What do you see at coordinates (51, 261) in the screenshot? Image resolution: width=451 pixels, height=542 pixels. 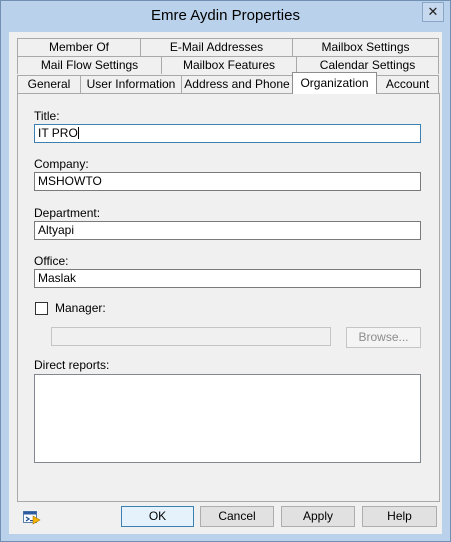 I see `office-label: Office:` at bounding box center [51, 261].